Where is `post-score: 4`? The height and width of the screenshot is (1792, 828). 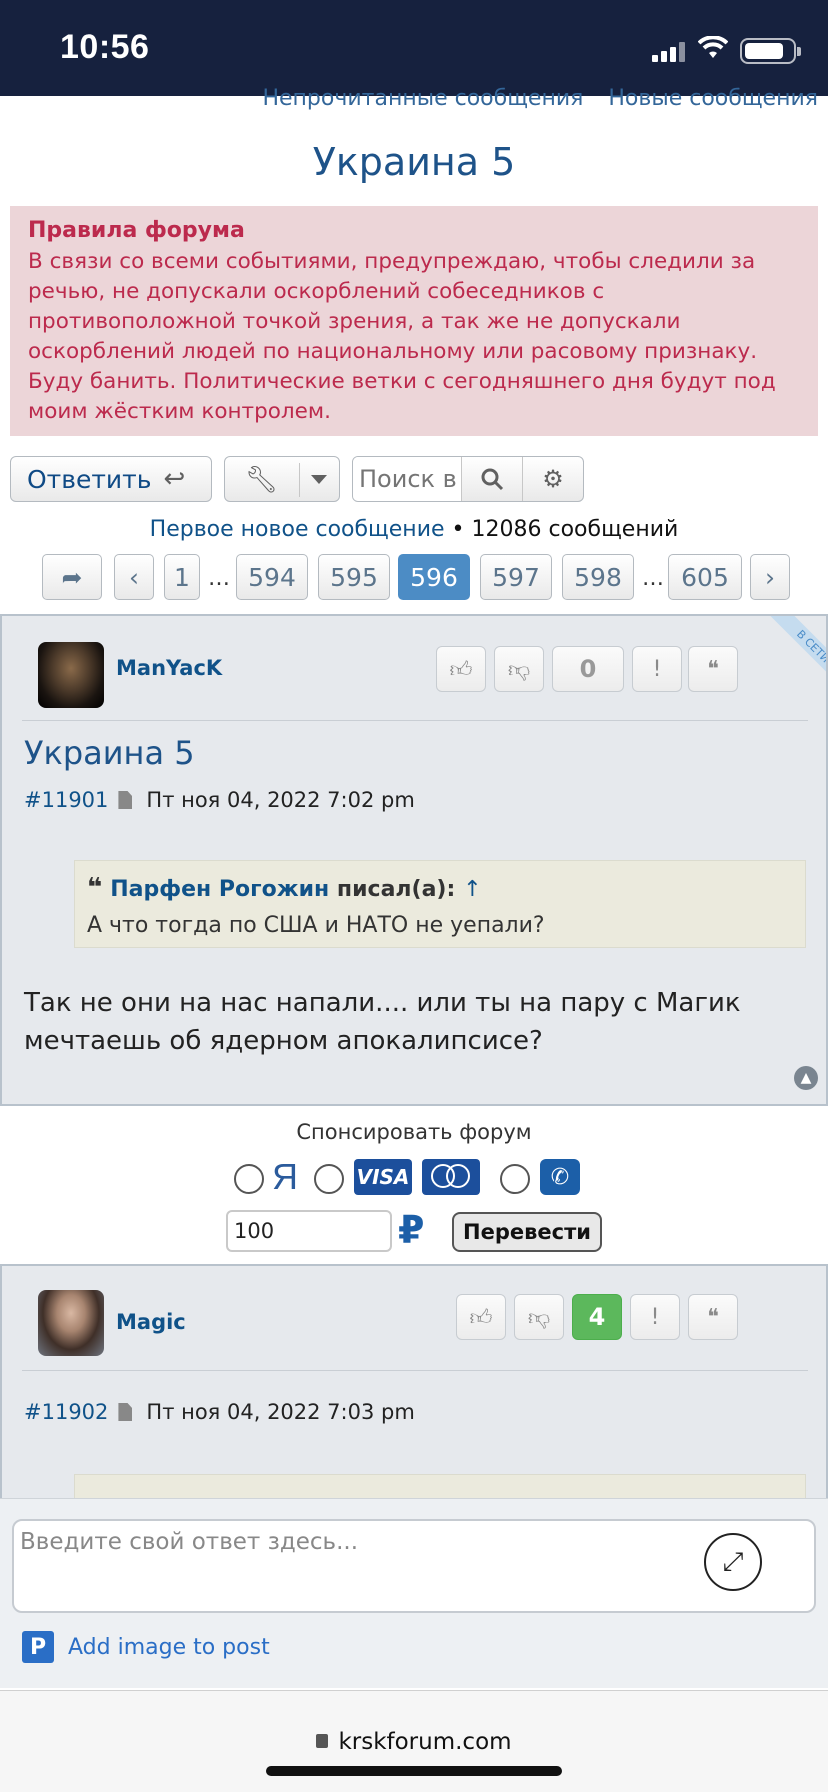 post-score: 4 is located at coordinates (597, 1317).